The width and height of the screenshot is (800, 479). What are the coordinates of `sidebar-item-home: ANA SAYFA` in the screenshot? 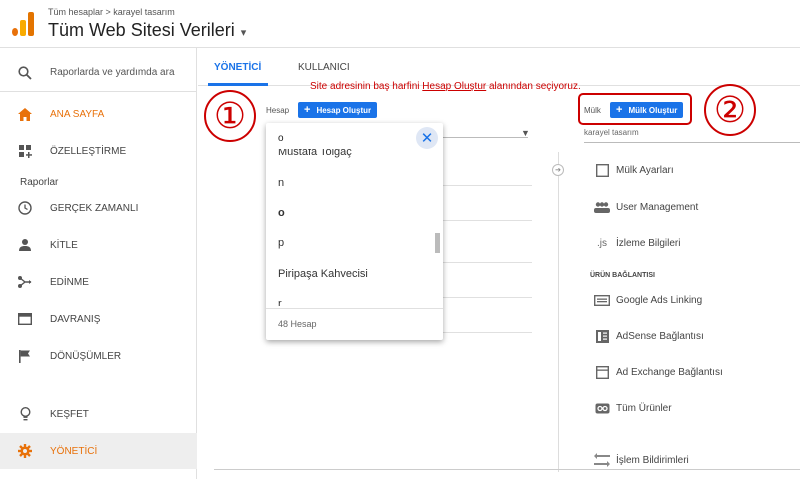 It's located at (98, 114).